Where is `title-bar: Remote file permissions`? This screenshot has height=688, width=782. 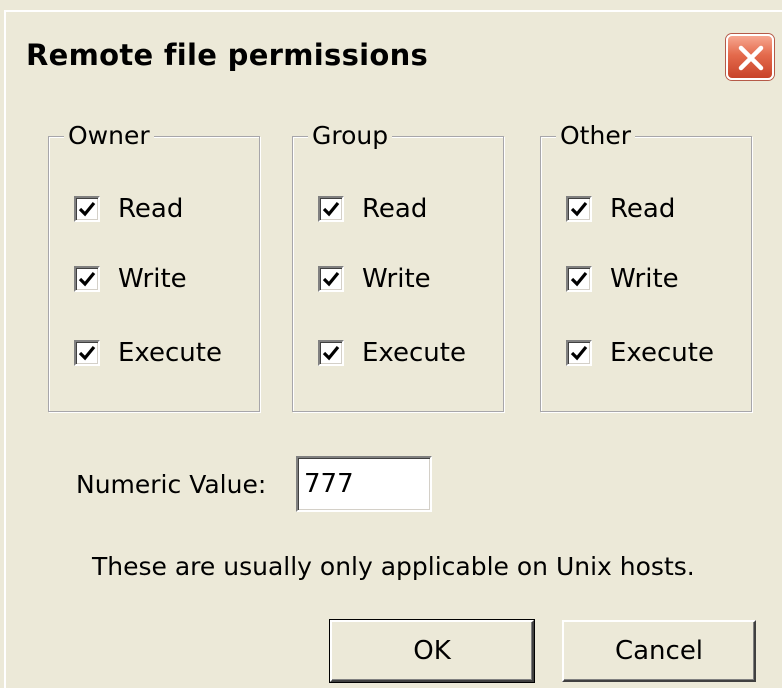 title-bar: Remote file permissions is located at coordinates (394, 57).